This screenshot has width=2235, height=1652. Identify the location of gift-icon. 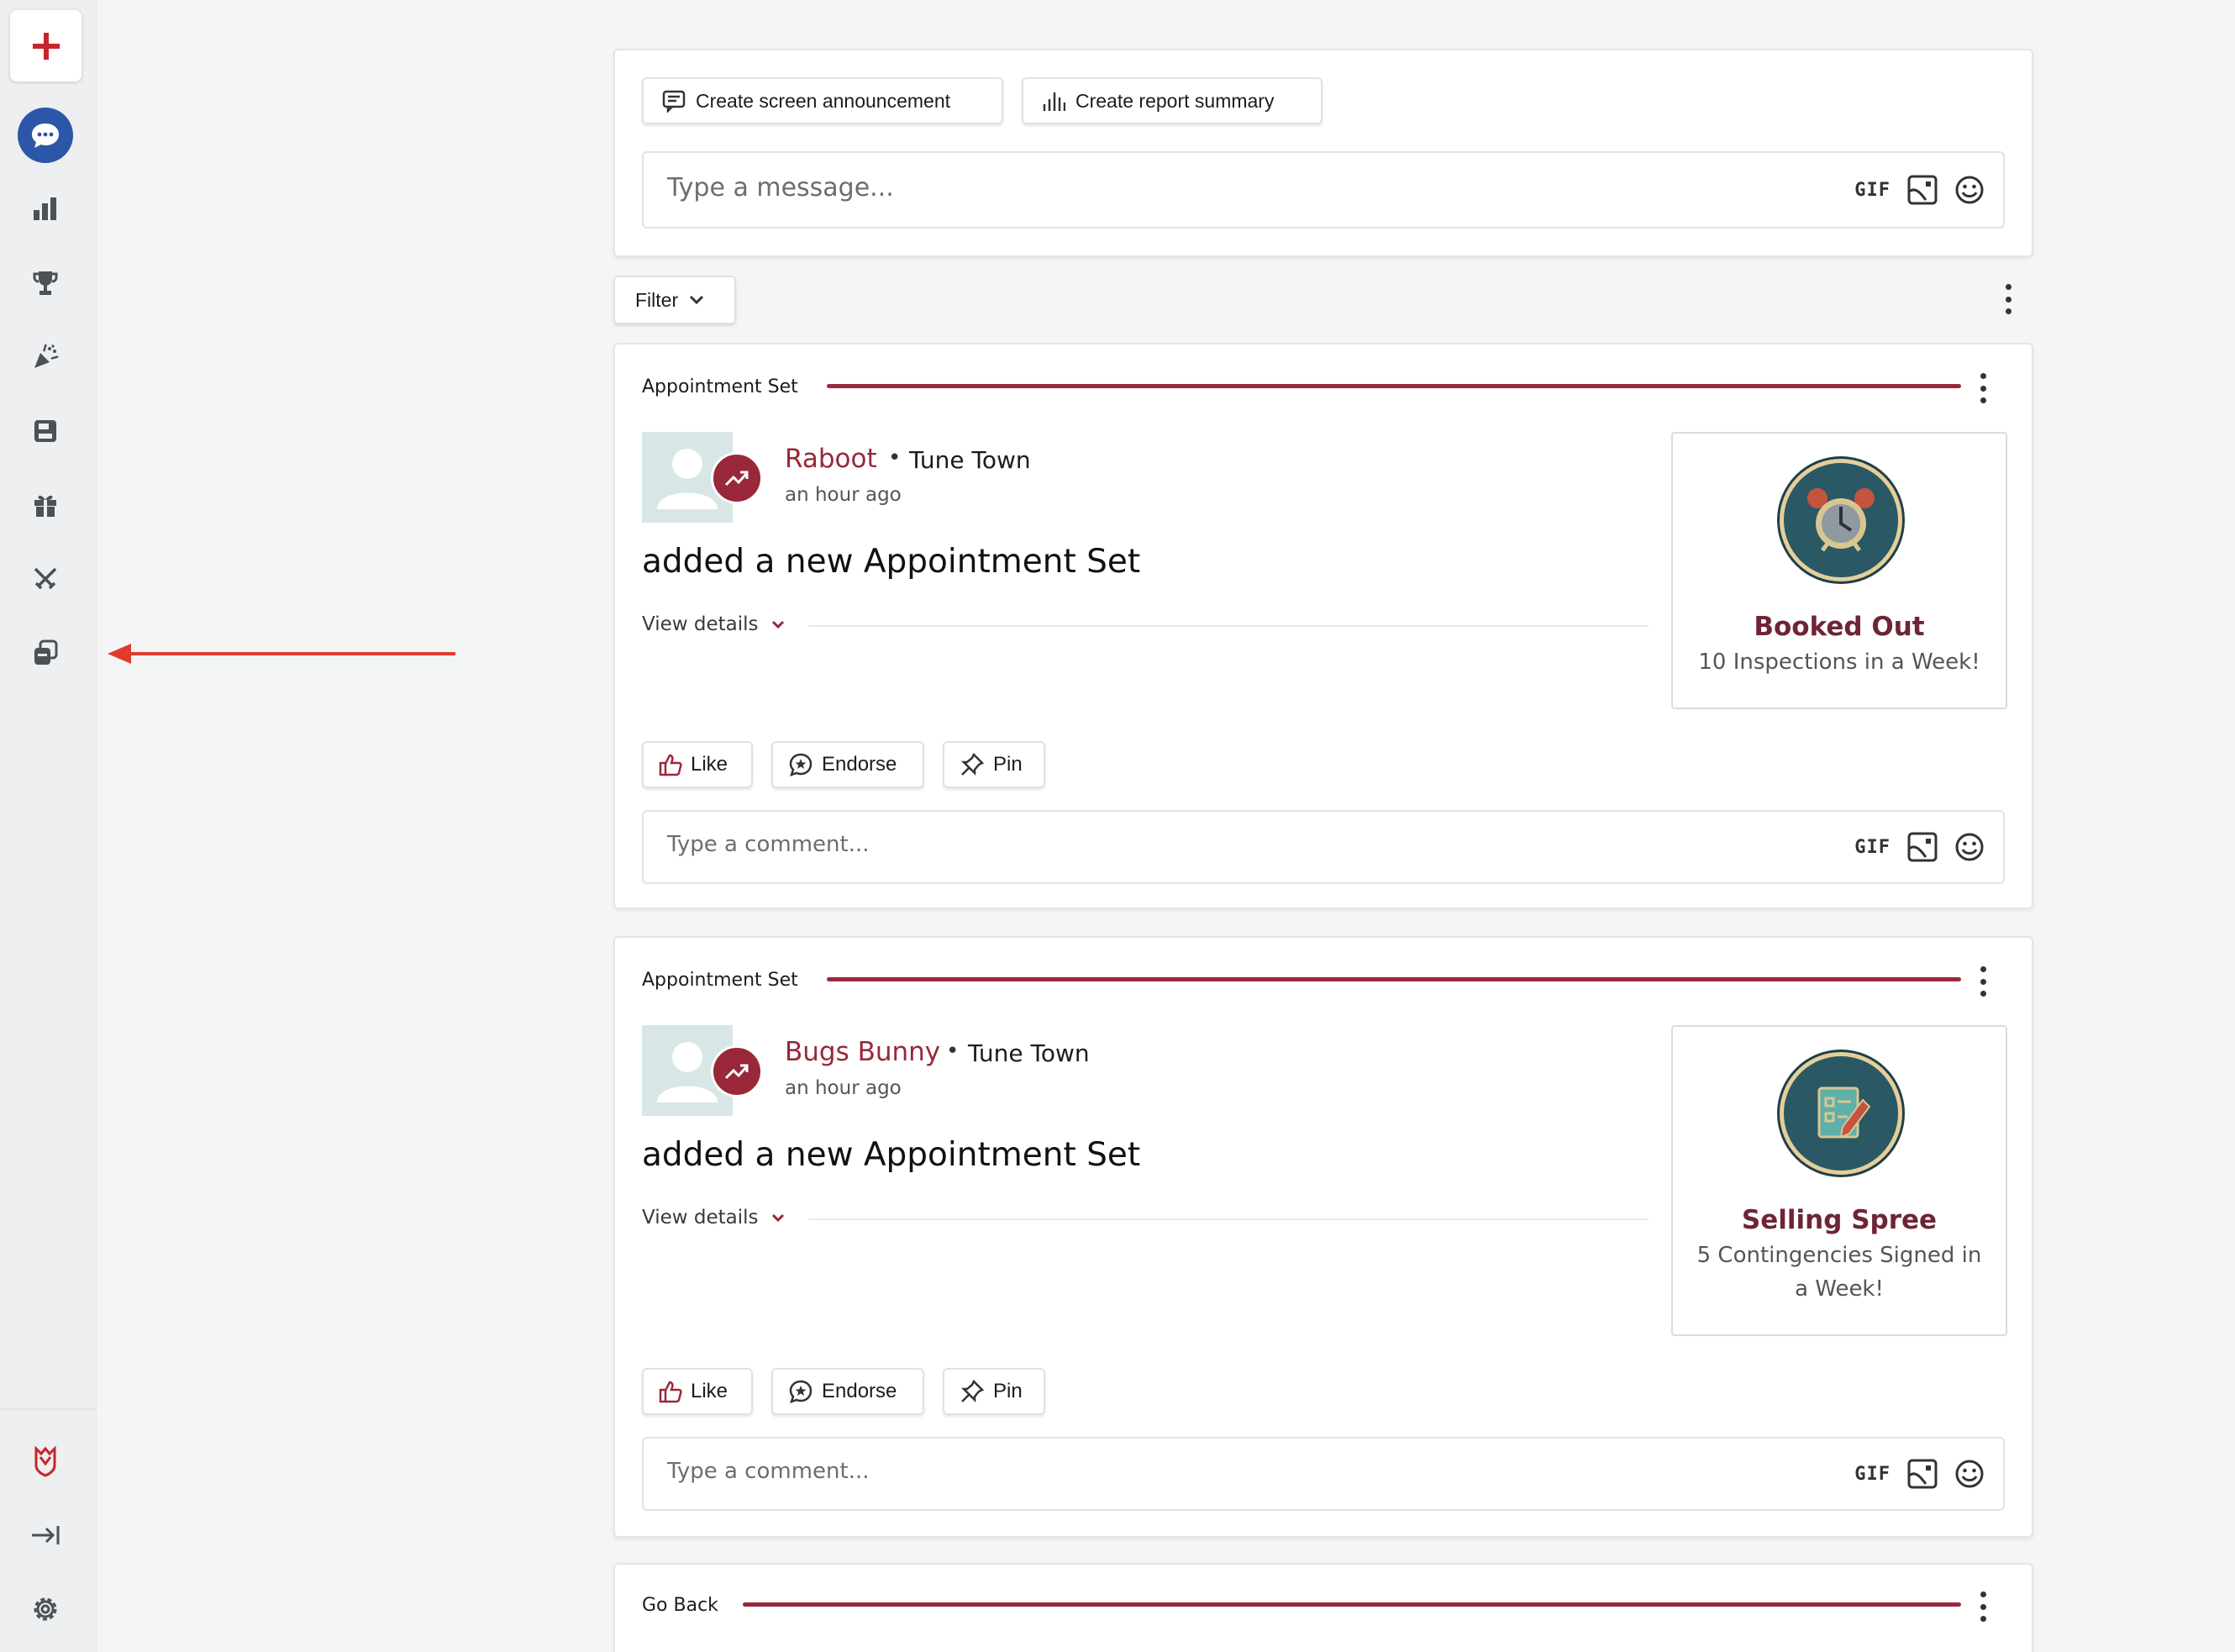
(45, 506).